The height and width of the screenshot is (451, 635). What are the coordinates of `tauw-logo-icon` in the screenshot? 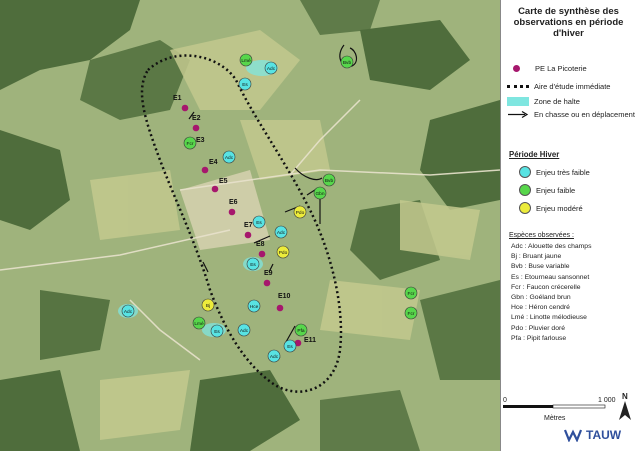 It's located at (573, 435).